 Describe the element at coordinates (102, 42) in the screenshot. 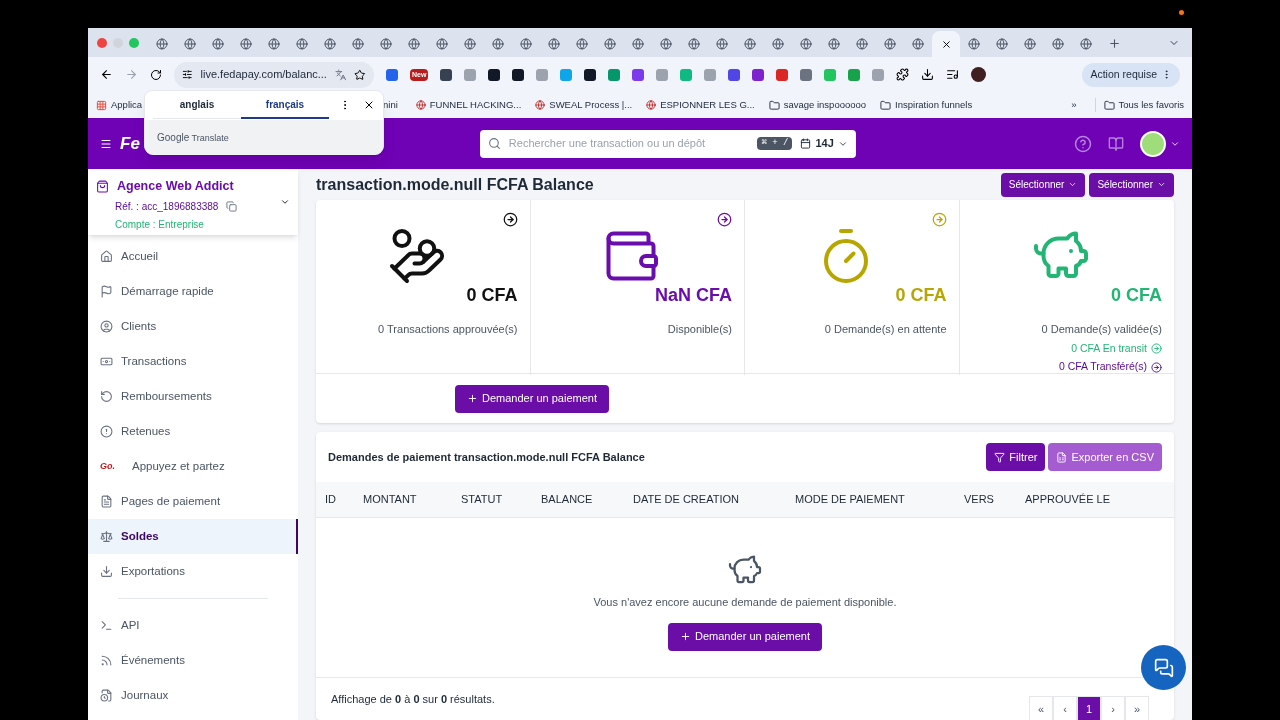

I see `close-window-icon` at that location.